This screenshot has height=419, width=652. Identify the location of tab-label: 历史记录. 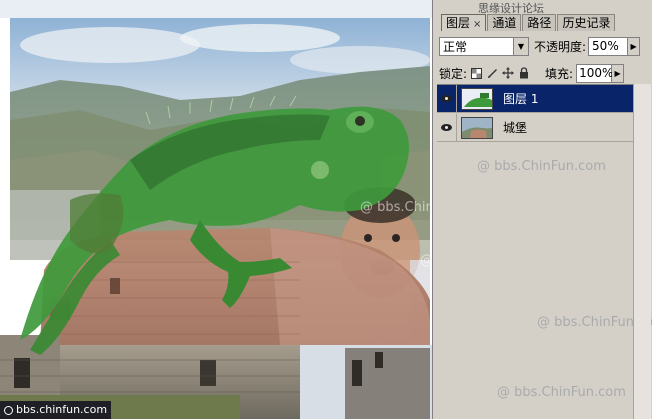
(586, 23).